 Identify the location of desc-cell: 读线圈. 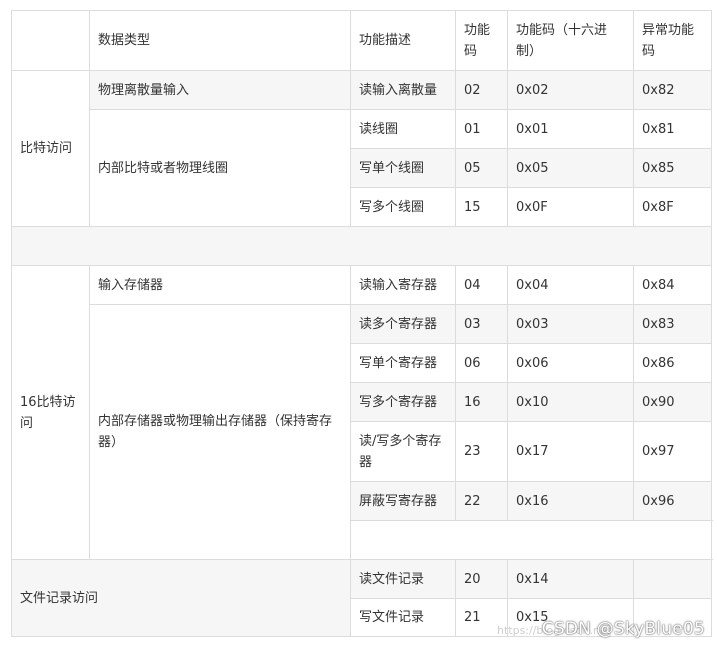
(403, 129).